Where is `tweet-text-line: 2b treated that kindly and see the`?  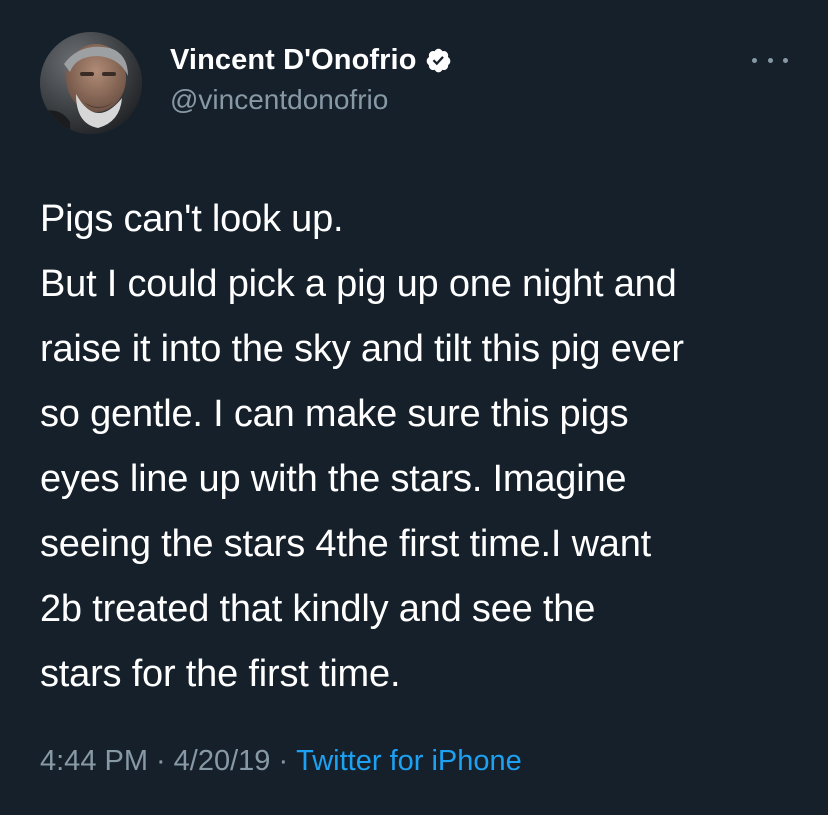 tweet-text-line: 2b treated that kindly and see the is located at coordinates (318, 609).